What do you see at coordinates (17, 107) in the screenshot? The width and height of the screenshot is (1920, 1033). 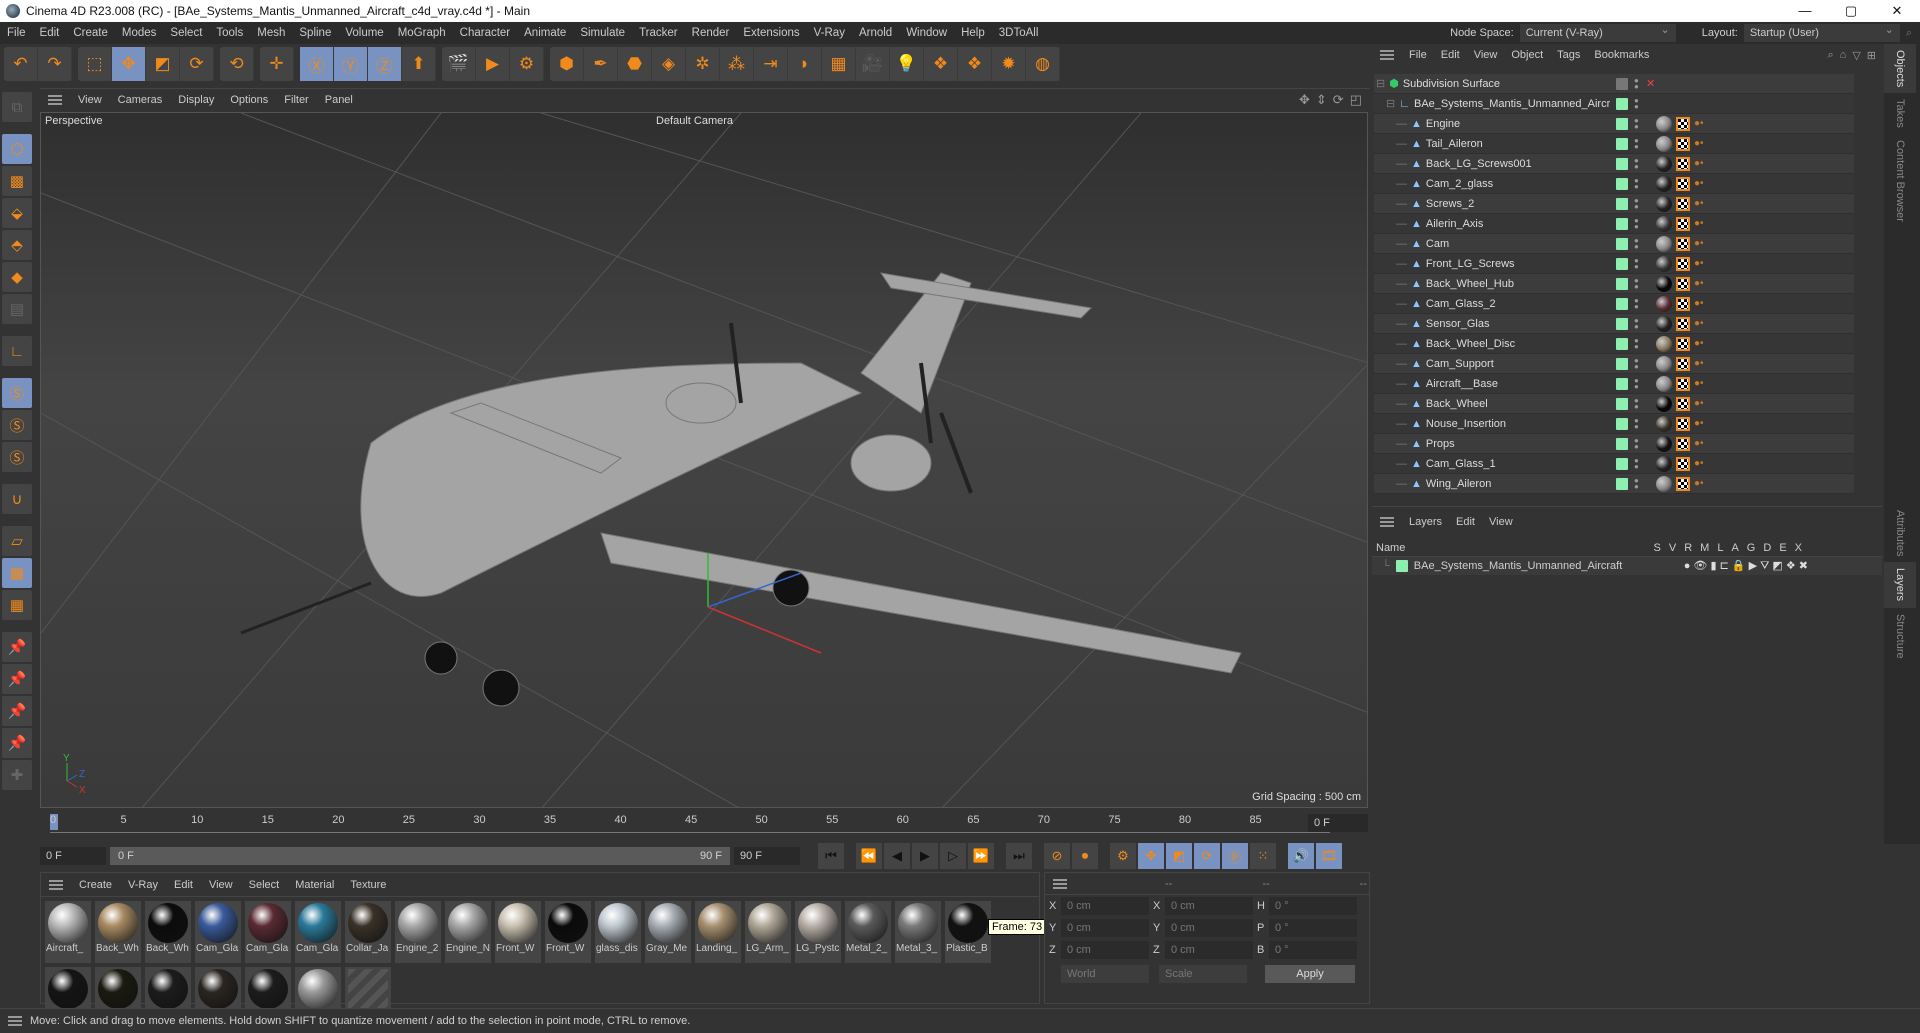 I see `make-editable-icon: ⧉` at bounding box center [17, 107].